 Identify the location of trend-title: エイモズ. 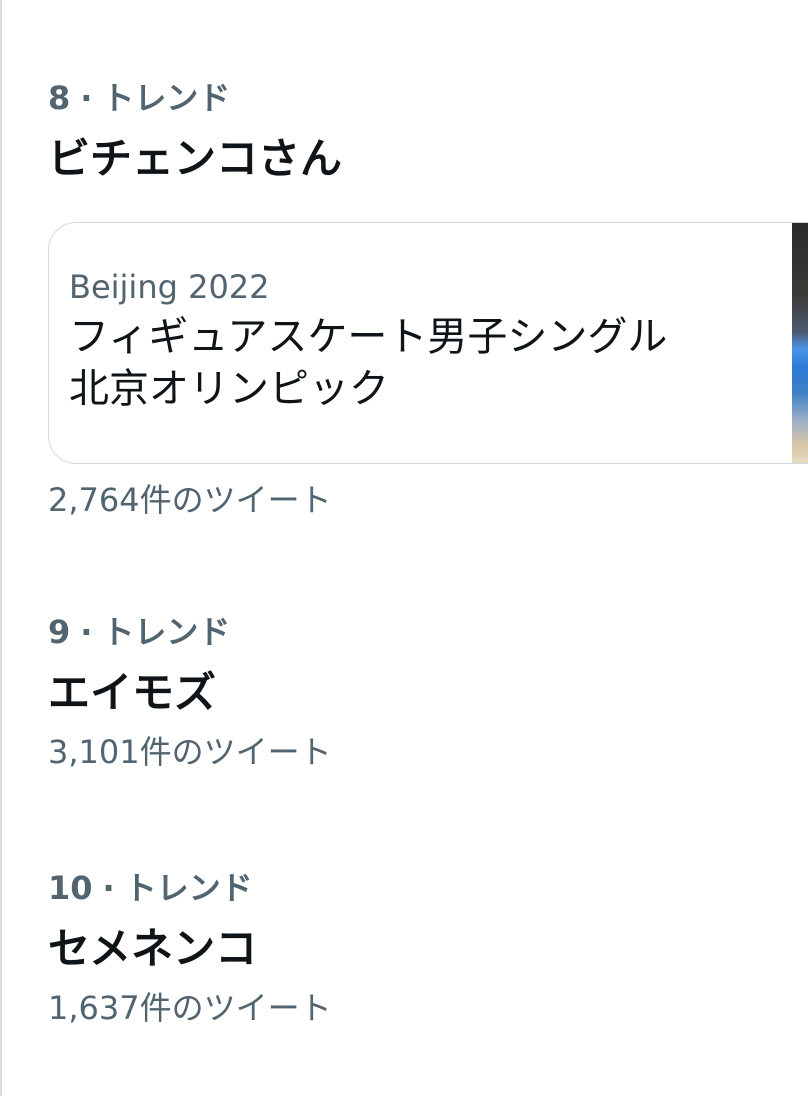
(132, 692).